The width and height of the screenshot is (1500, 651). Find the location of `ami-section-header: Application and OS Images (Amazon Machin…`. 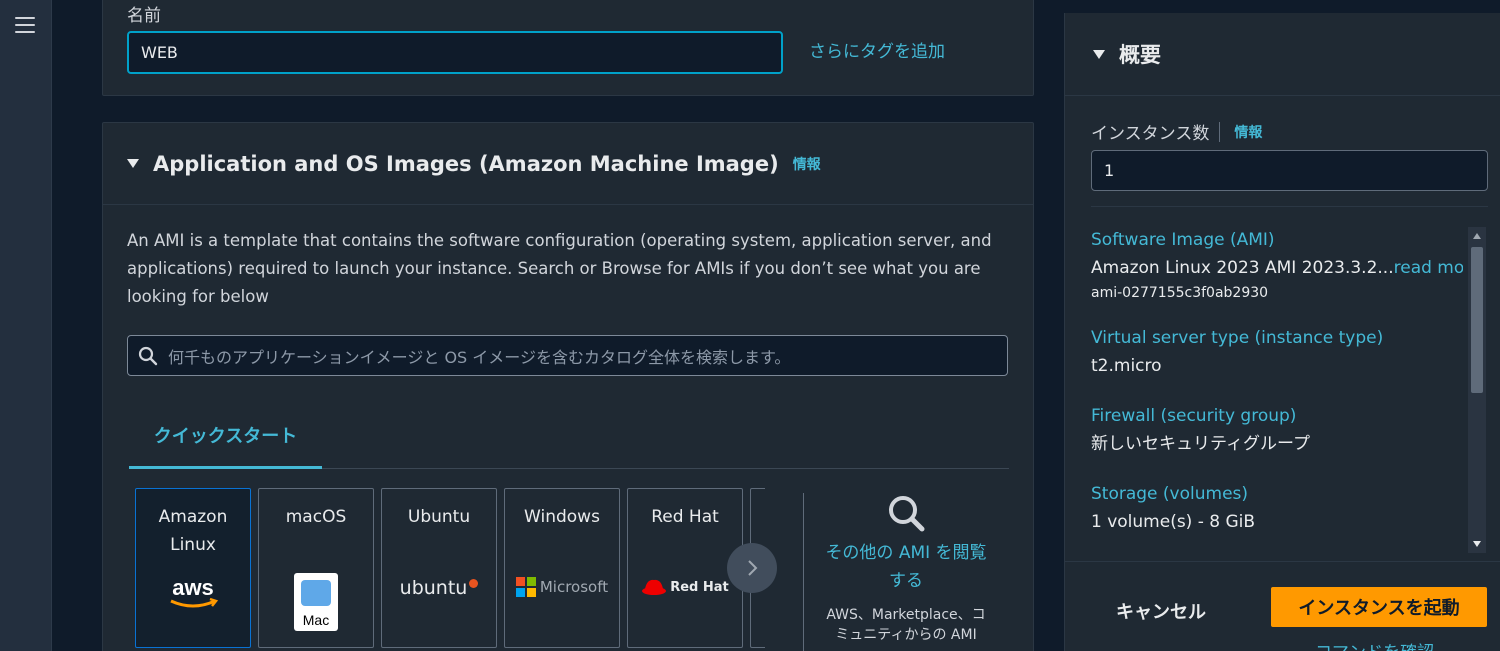

ami-section-header: Application and OS Images (Amazon Machin… is located at coordinates (568, 164).